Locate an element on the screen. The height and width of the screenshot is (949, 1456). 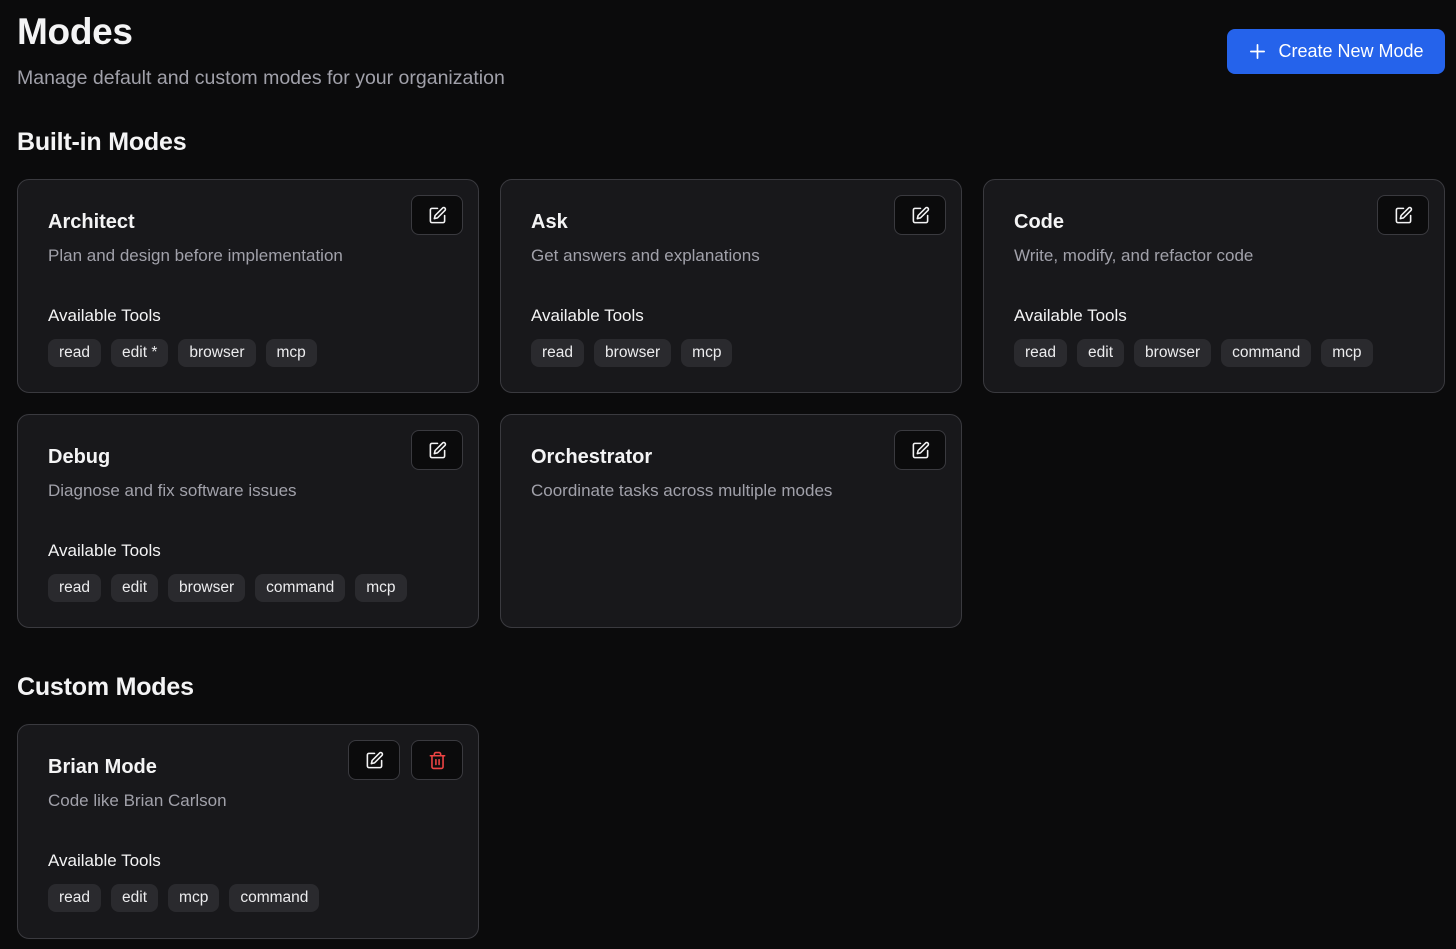
builtin-modes-heading: Built-in Modes is located at coordinates (102, 142).